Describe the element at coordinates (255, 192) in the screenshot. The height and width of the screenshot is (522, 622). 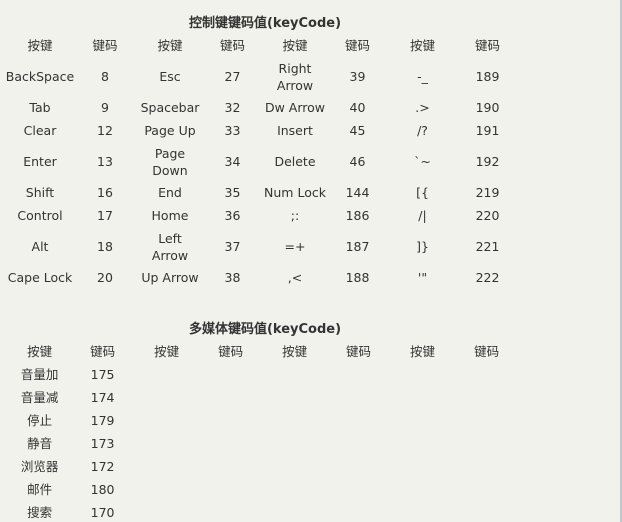
I see `table-row: Shift 16 End 35 Num Lock 144 [{ 219` at that location.